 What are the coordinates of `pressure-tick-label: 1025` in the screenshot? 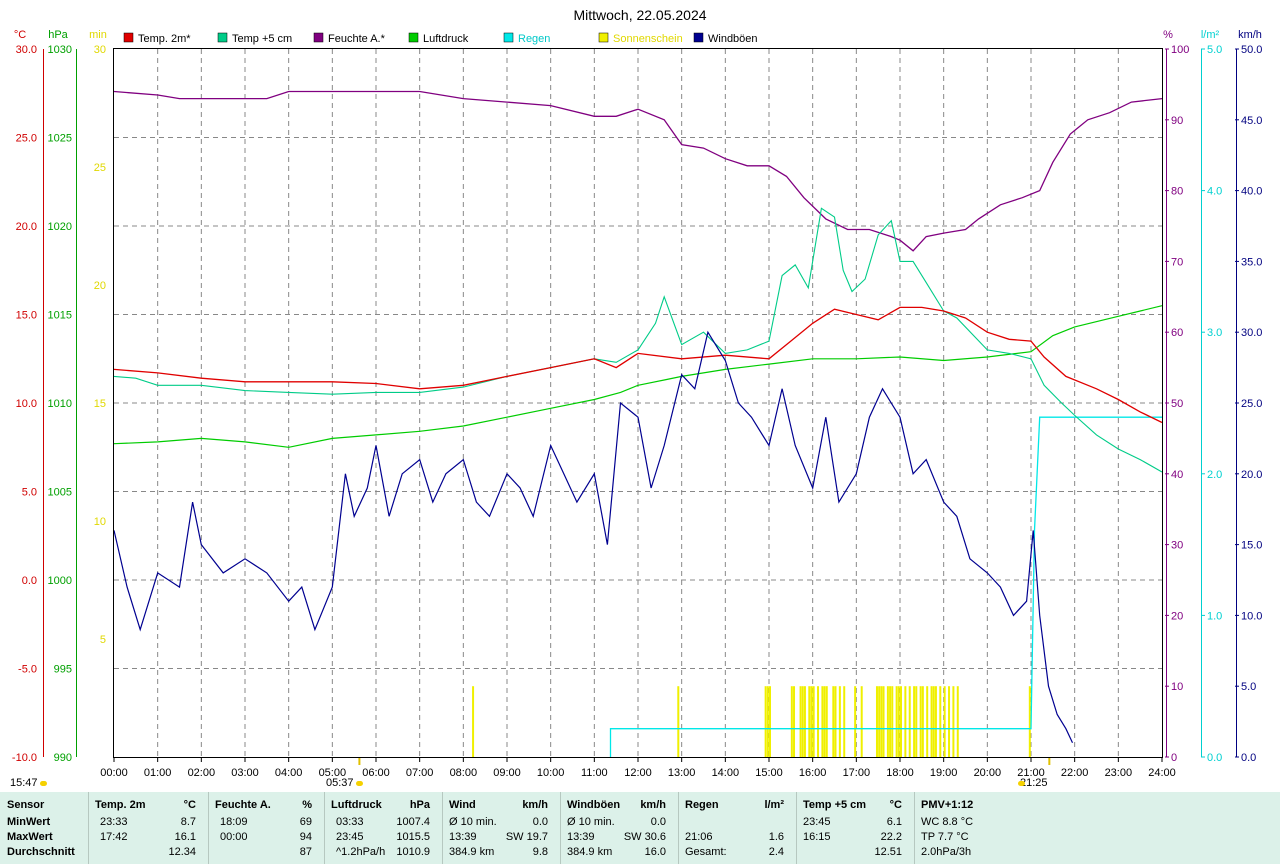 It's located at (60, 139).